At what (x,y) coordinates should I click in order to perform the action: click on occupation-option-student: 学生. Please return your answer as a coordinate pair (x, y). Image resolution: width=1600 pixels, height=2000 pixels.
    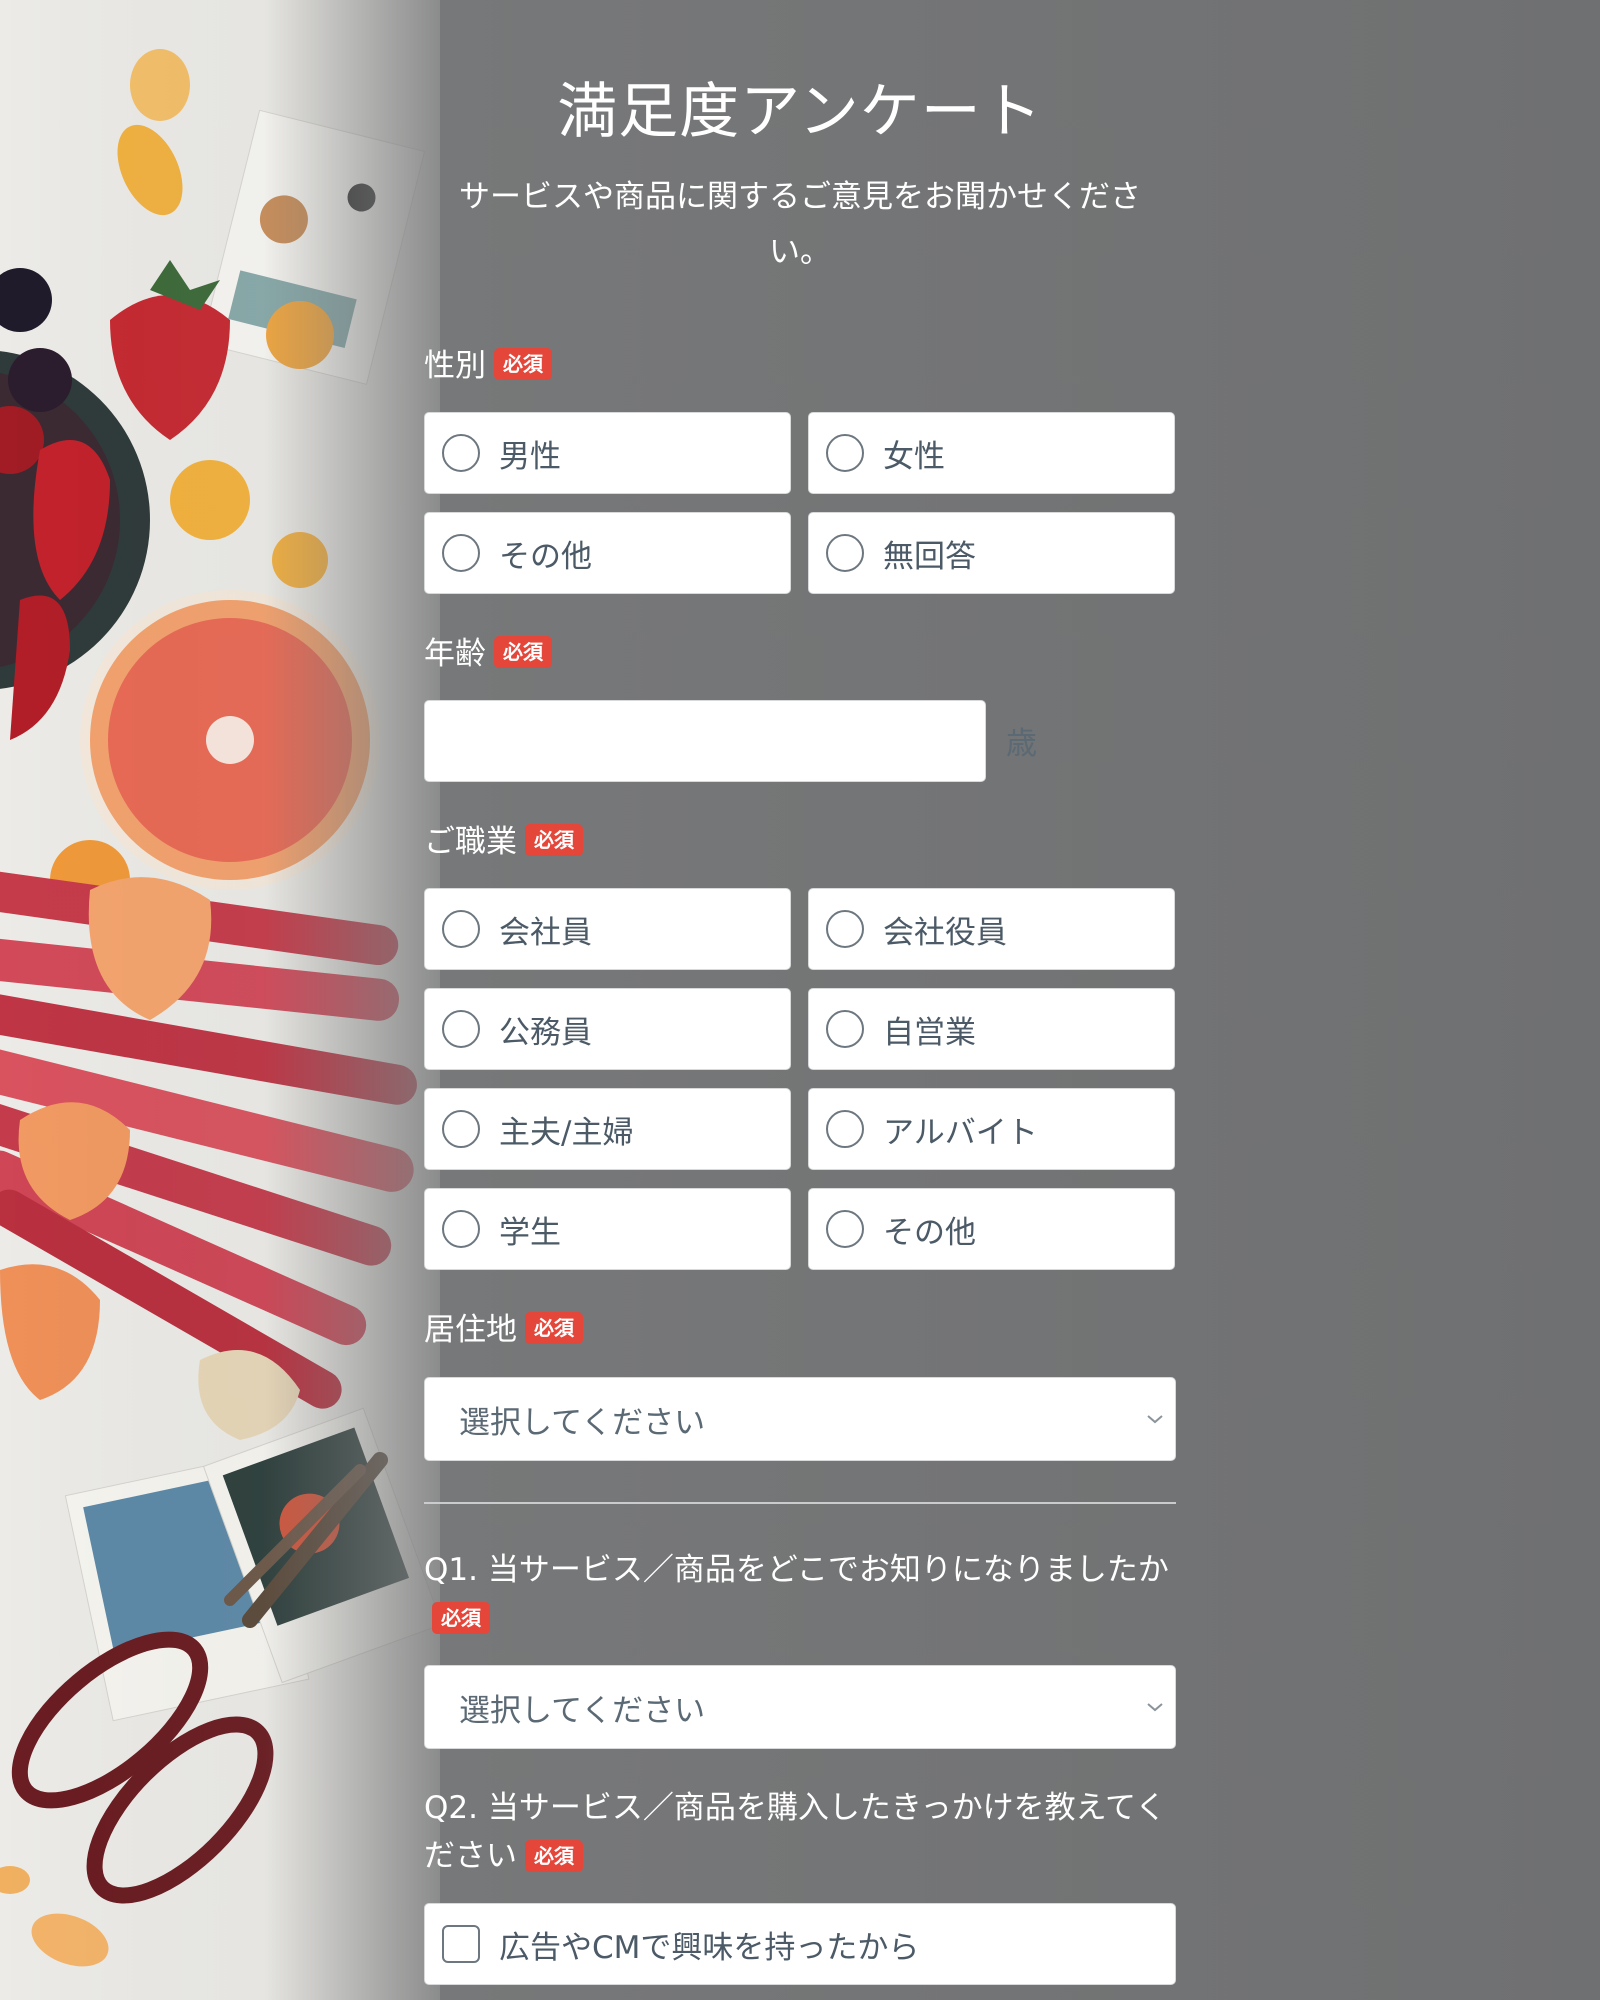
    Looking at the image, I should click on (607, 1229).